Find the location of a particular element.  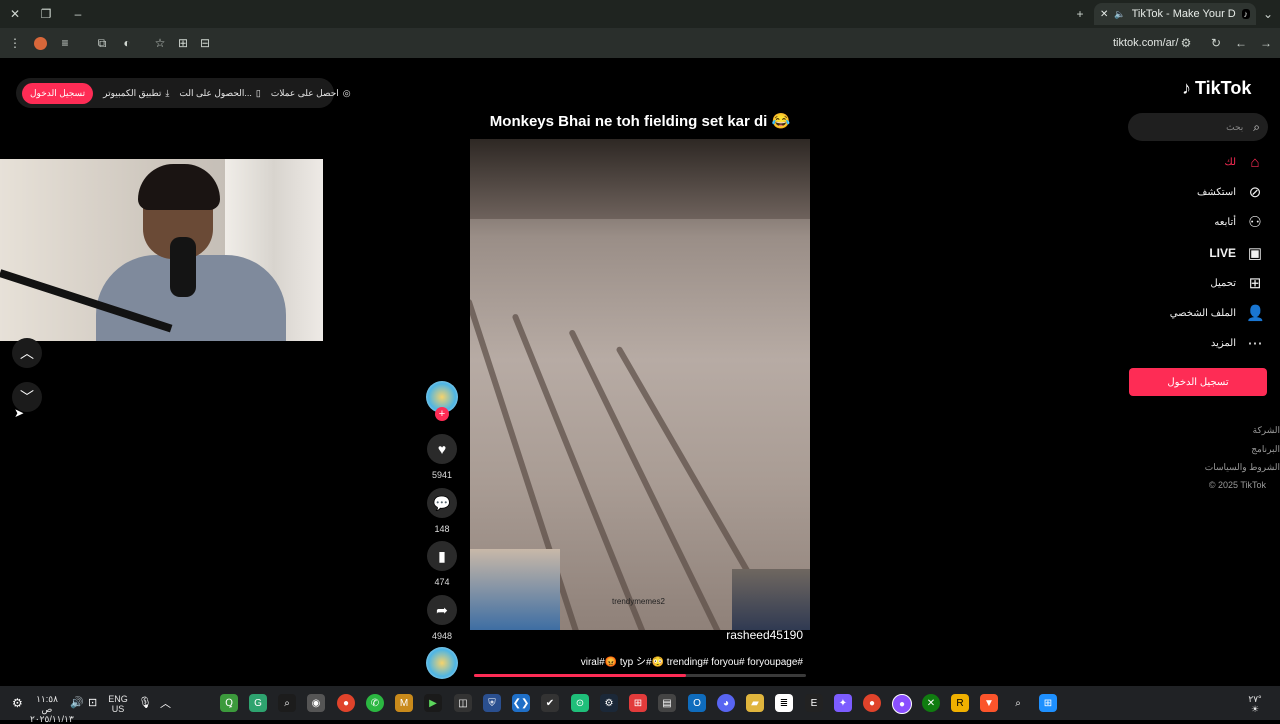

save-button: ▮ is located at coordinates (442, 556).